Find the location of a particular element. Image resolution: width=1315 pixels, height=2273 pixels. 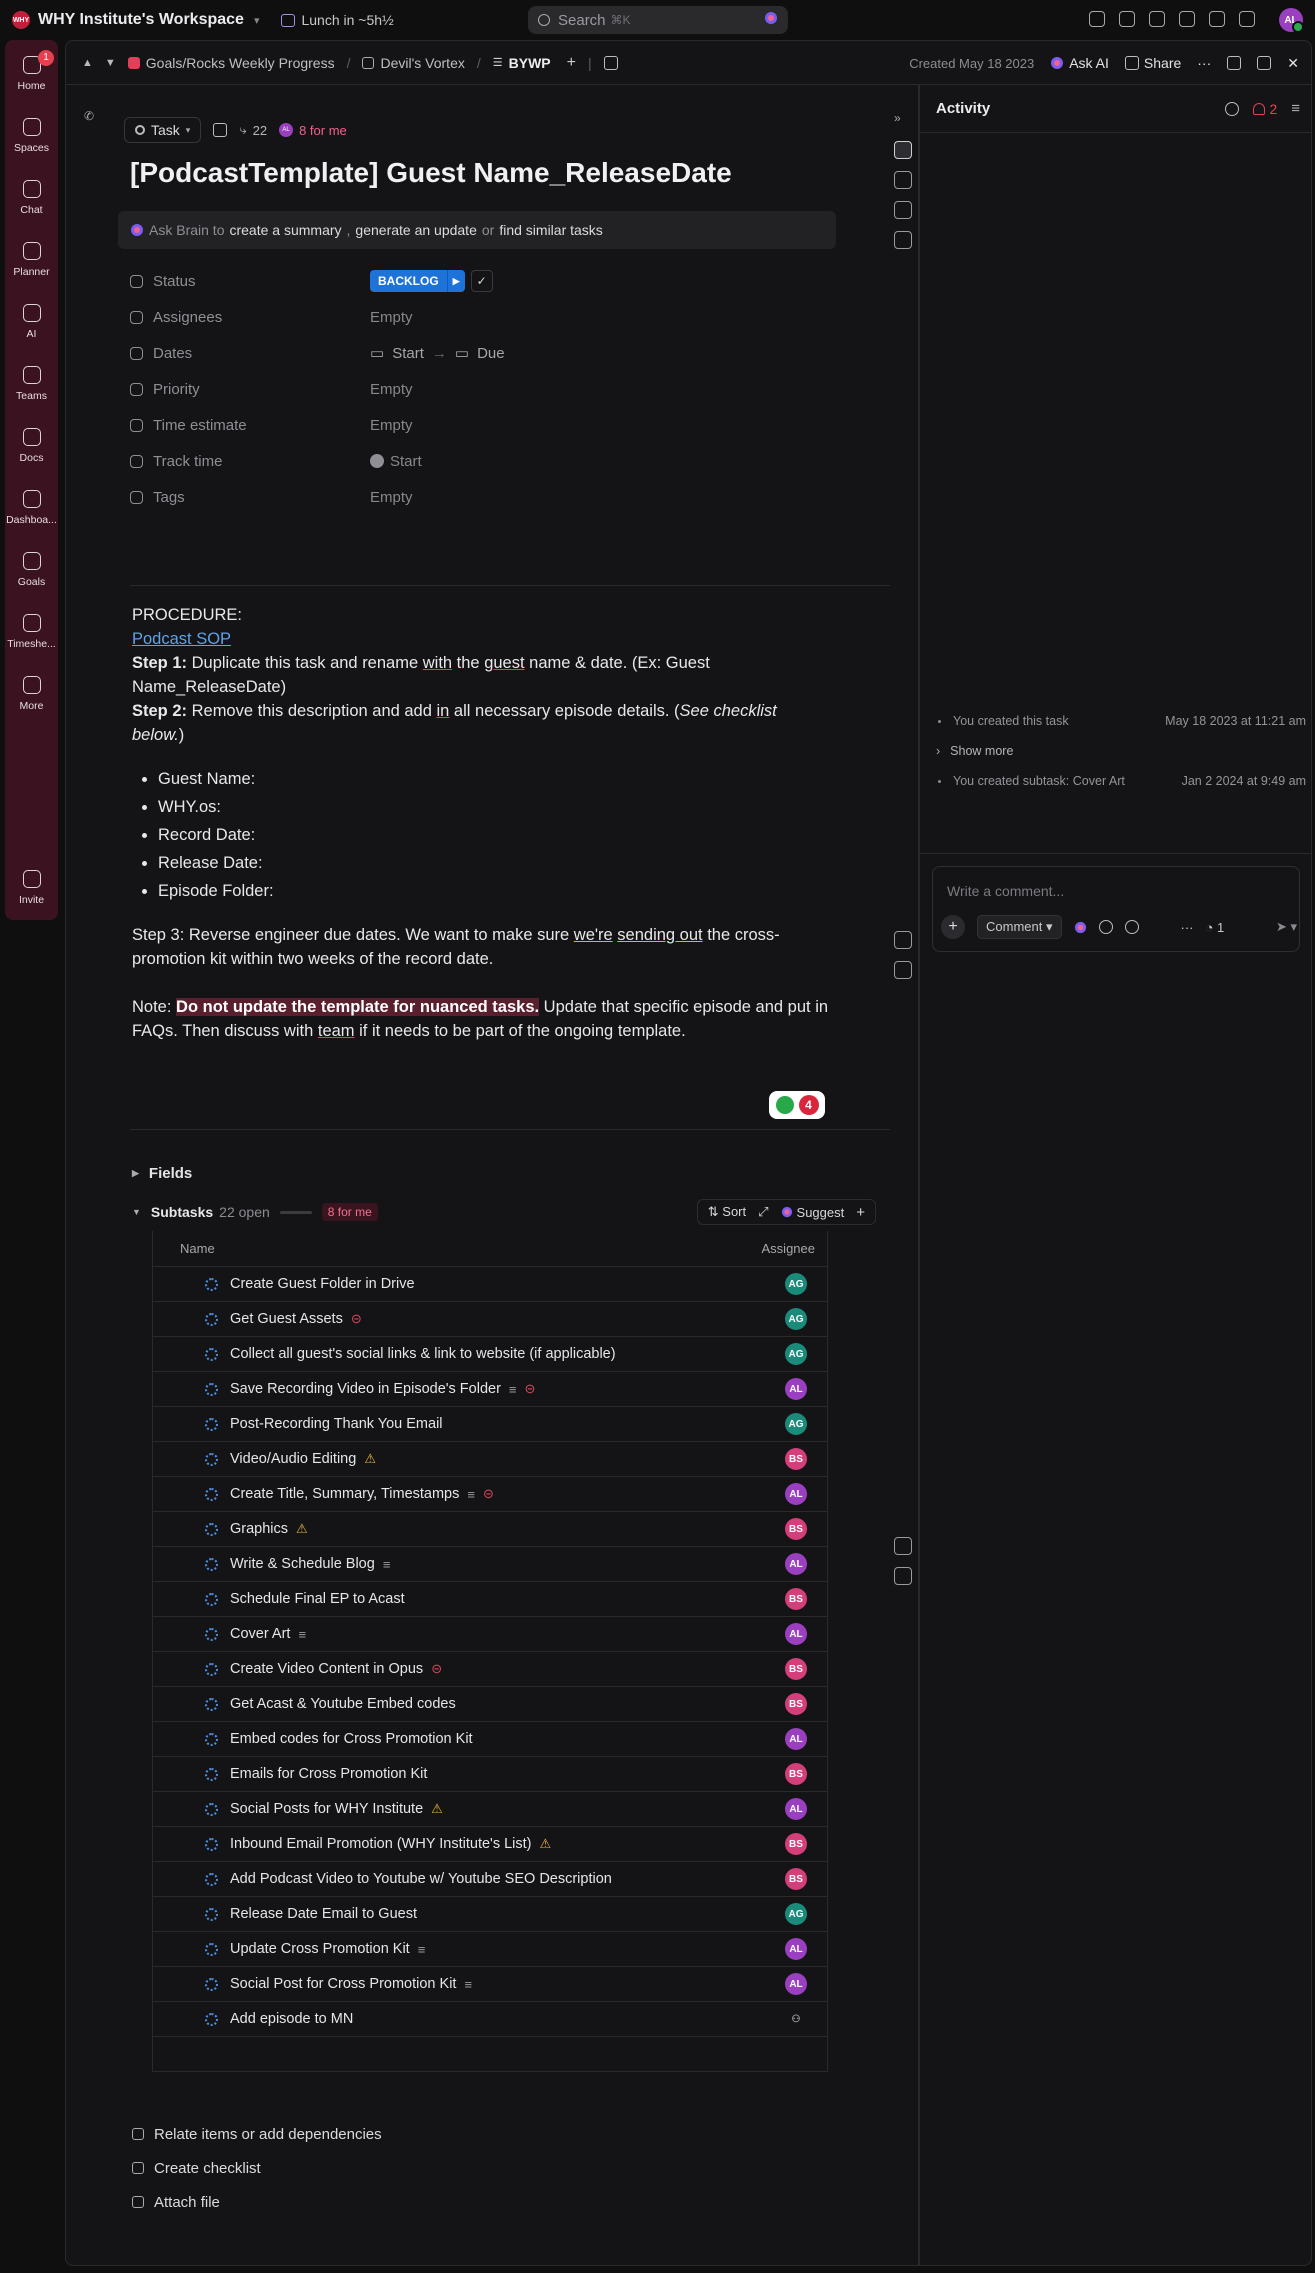

relate-items-button: Relate items or add dependencies is located at coordinates (257, 2134).